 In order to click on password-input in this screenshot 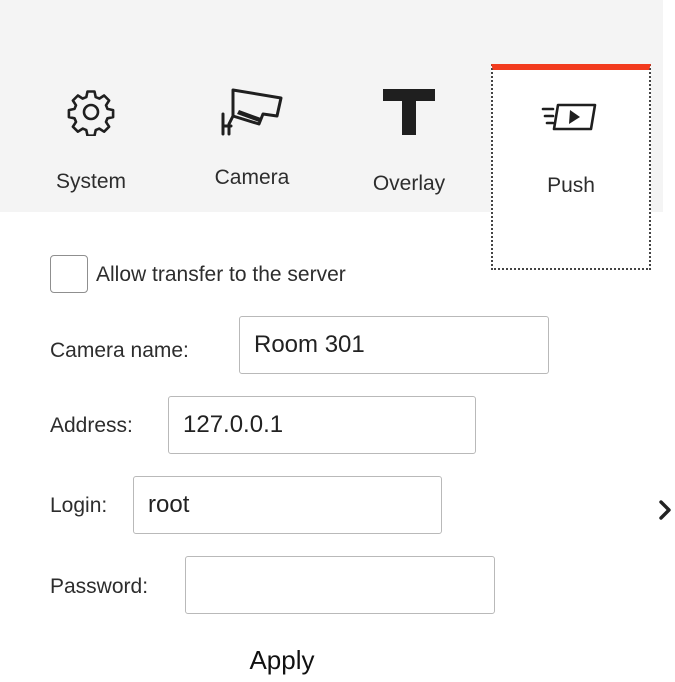, I will do `click(340, 585)`.